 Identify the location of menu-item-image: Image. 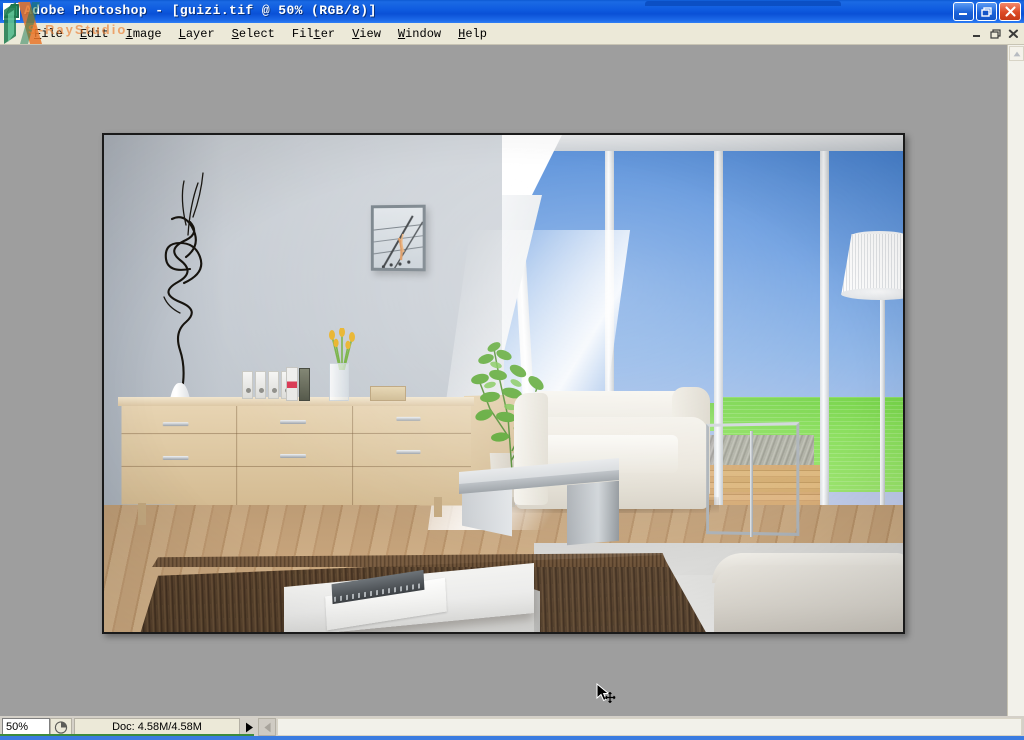
(144, 34).